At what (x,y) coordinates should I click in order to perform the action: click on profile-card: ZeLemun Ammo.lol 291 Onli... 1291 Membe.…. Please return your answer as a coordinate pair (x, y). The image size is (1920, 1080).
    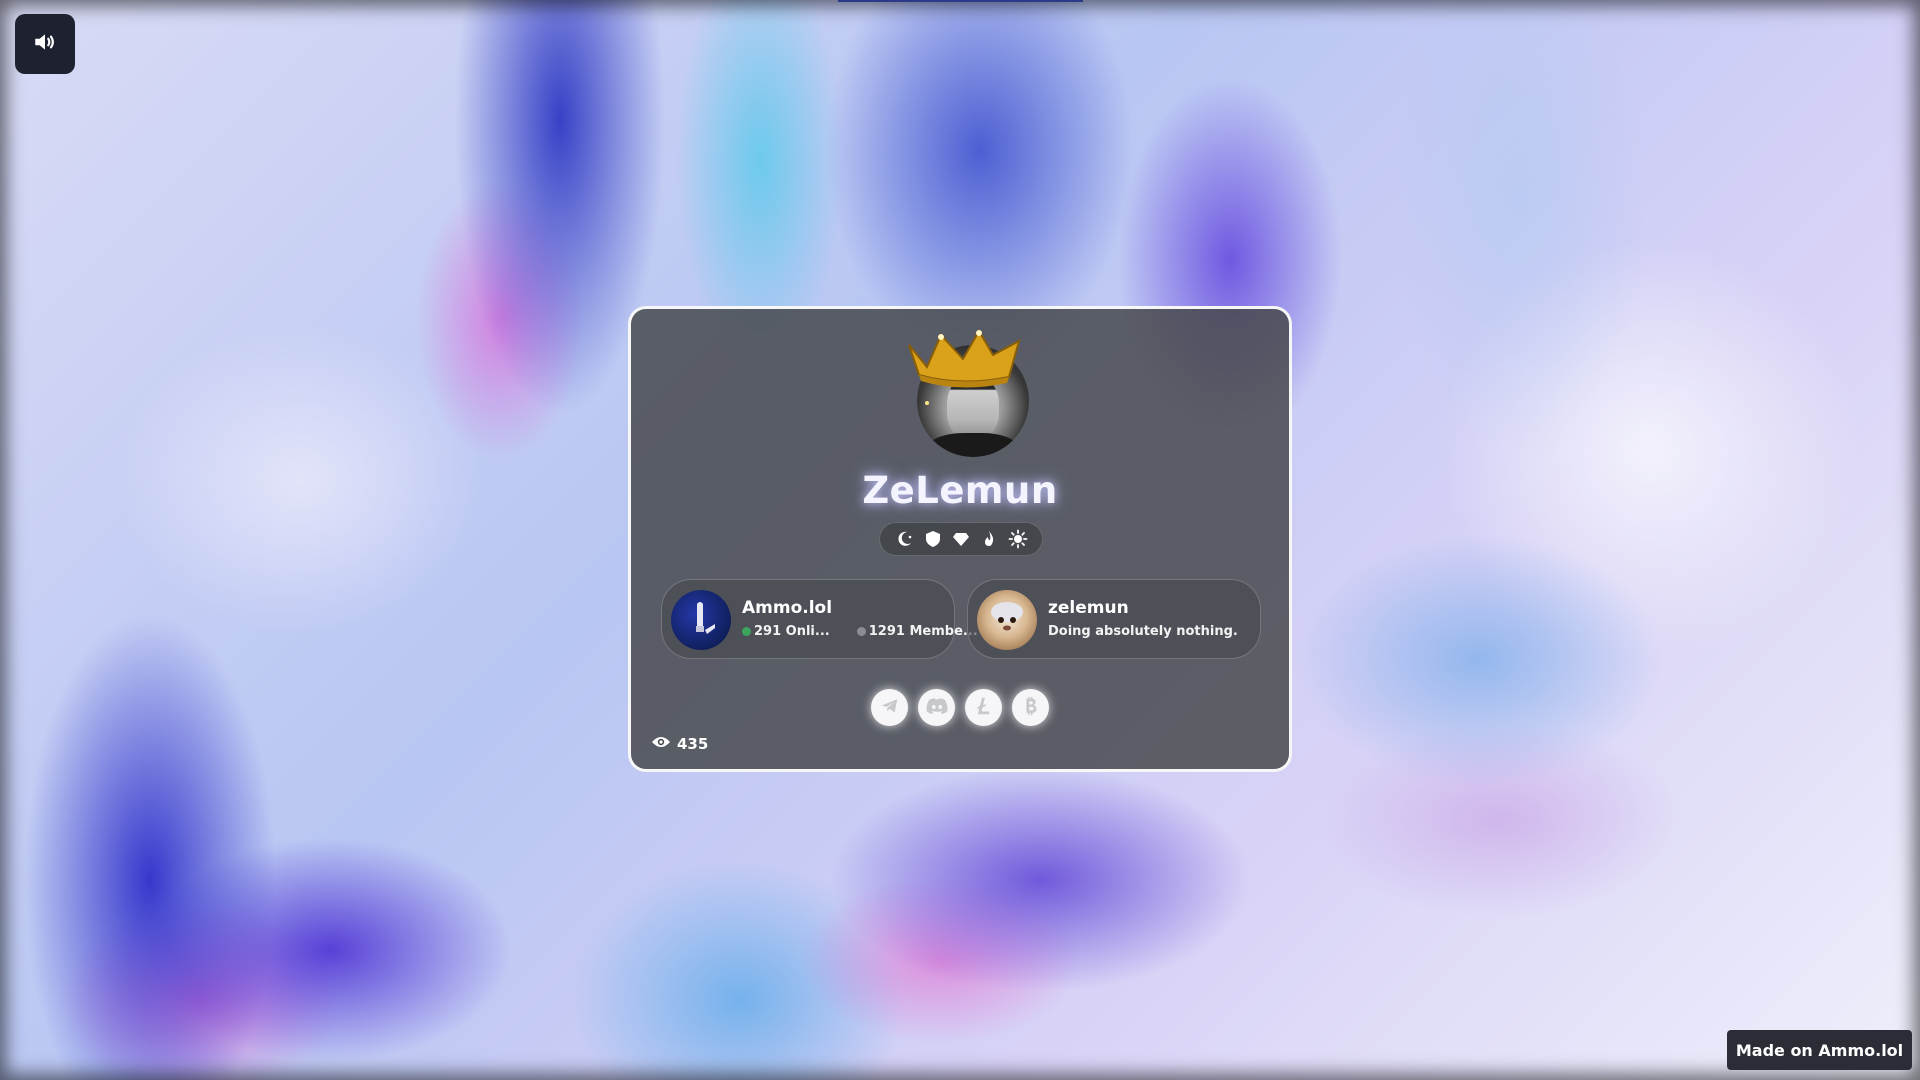
    Looking at the image, I should click on (960, 539).